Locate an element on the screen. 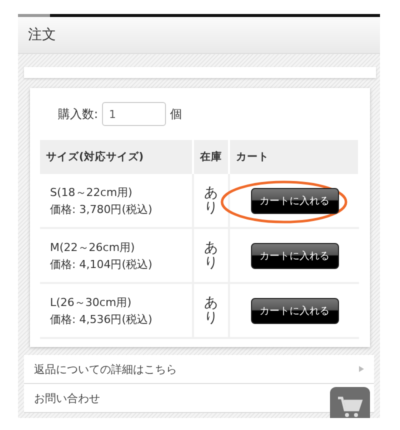  arrow-icon is located at coordinates (361, 369).